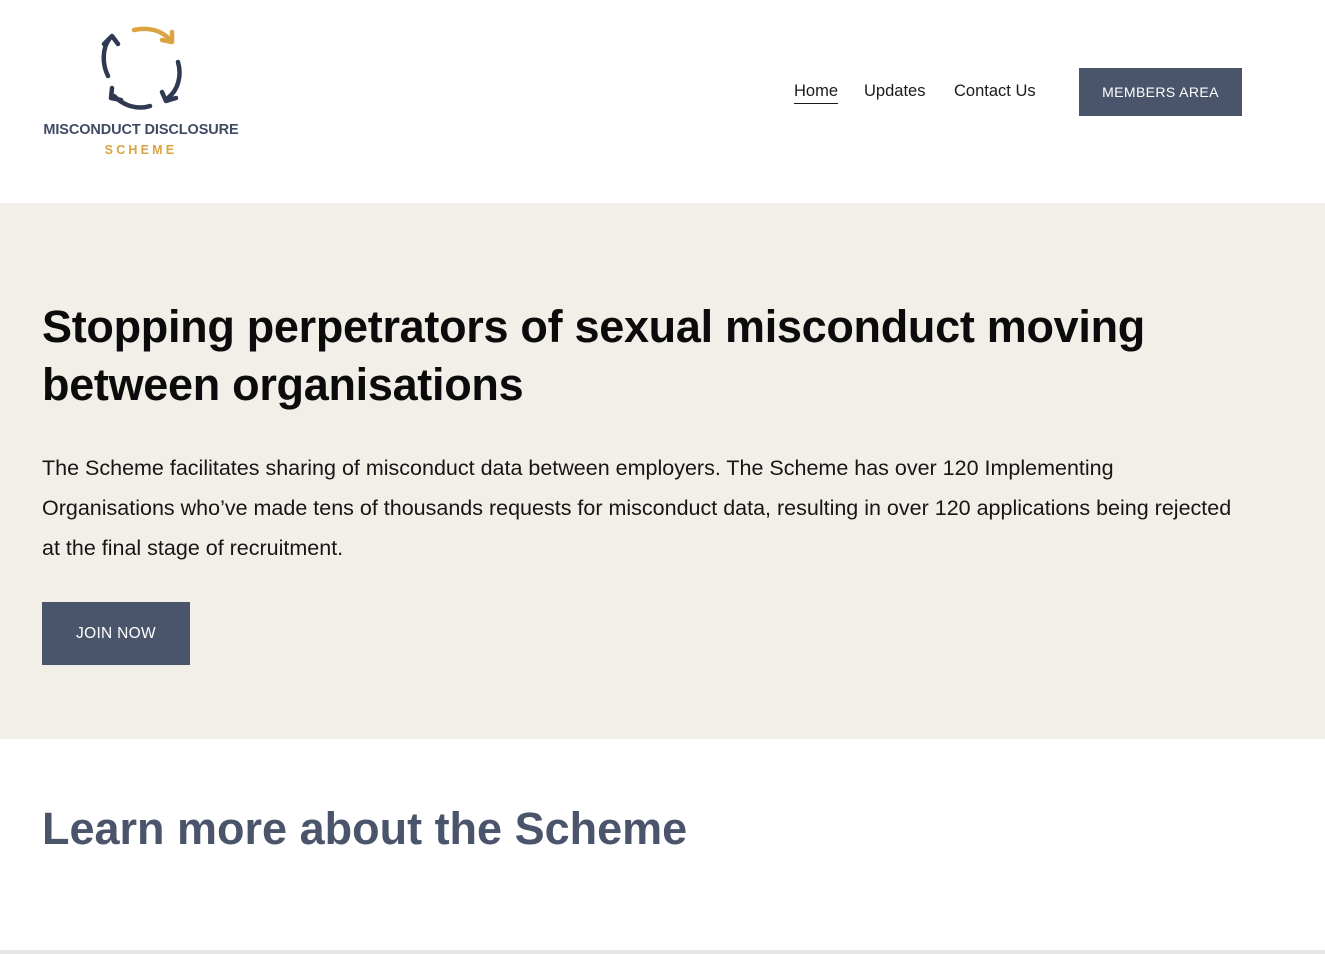 Image resolution: width=1325 pixels, height=954 pixels. I want to click on logo-title: MISCONDUCT DISCLOSURE, so click(141, 130).